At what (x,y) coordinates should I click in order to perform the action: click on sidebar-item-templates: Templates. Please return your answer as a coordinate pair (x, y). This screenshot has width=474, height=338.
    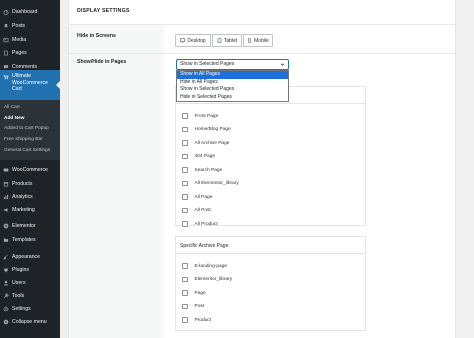
    Looking at the image, I should click on (30, 240).